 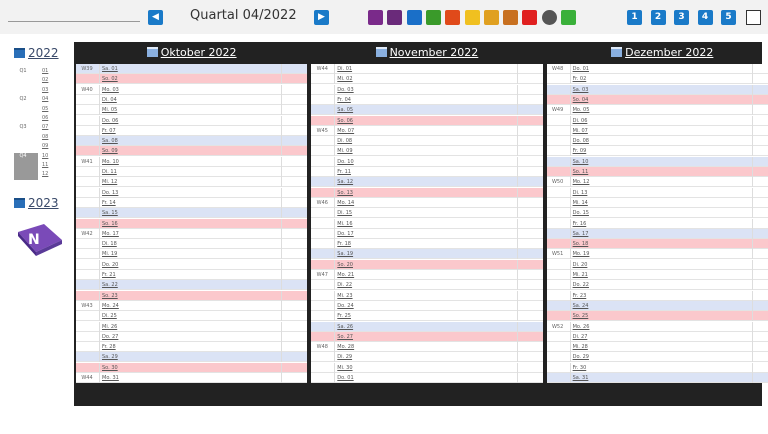 I want to click on day-label: Fr. 07, so click(x=109, y=131).